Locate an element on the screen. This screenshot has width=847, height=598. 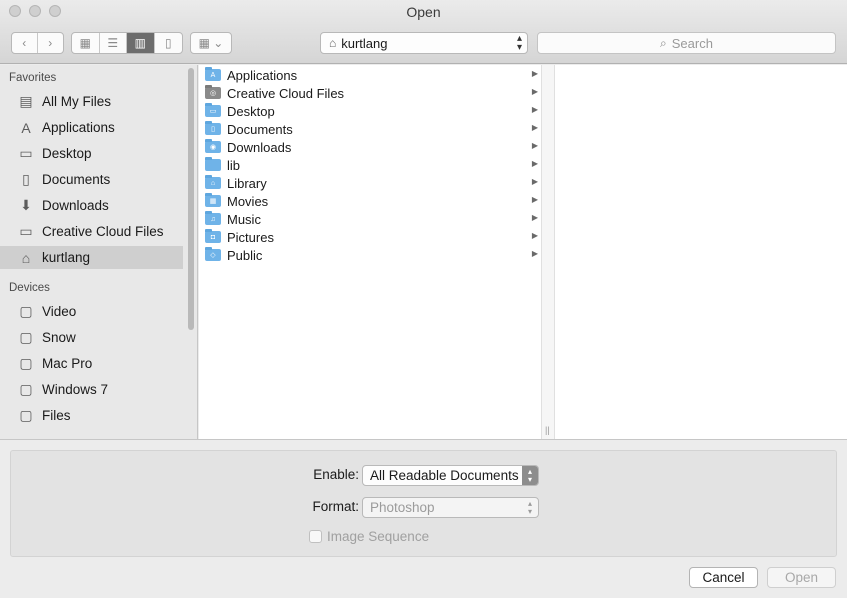
sidebar-item-applications: A Applications is located at coordinates (91, 127).